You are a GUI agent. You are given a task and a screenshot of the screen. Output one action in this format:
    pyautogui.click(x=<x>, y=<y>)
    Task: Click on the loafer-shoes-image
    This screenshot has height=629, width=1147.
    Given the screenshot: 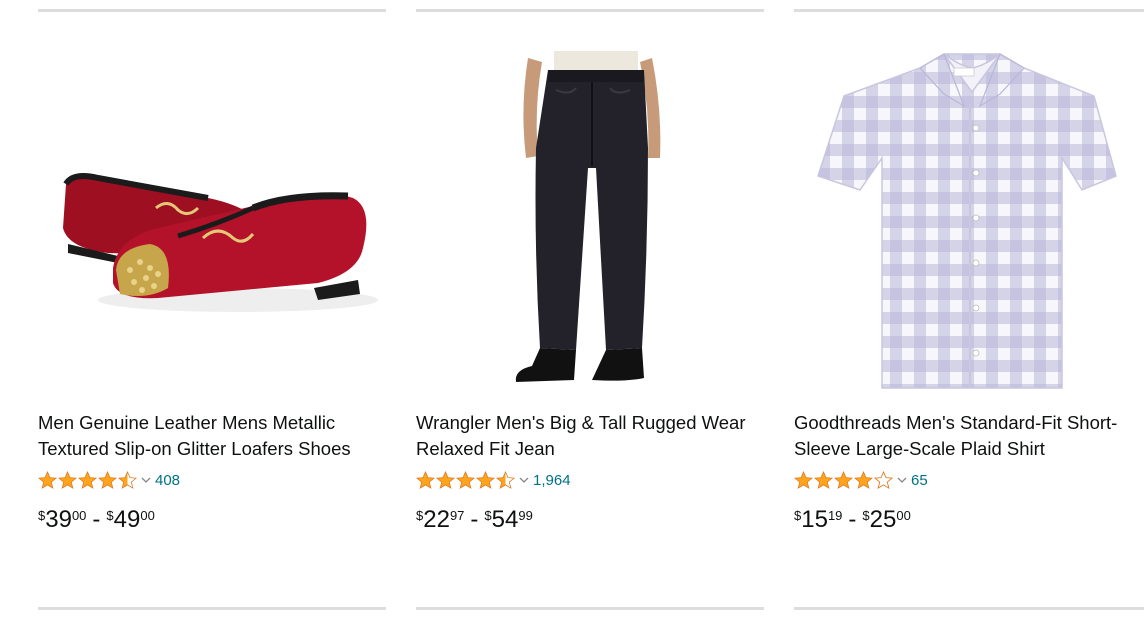 What is the action you would take?
    pyautogui.click(x=220, y=242)
    